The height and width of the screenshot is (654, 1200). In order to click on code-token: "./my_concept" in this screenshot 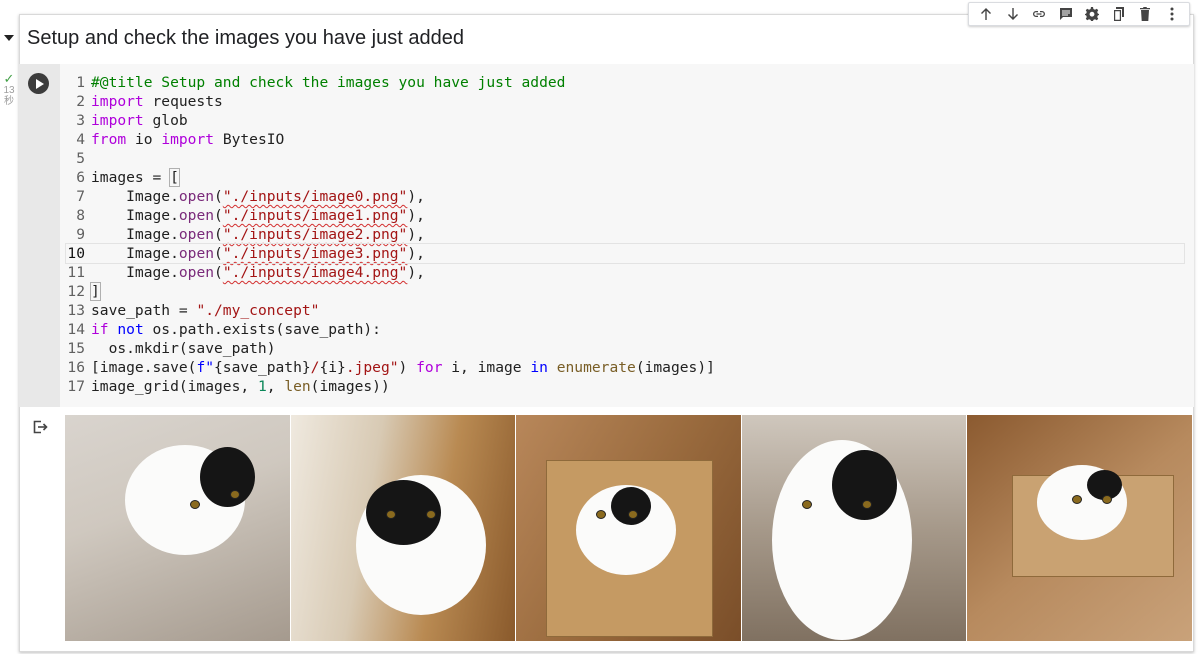, I will do `click(258, 310)`.